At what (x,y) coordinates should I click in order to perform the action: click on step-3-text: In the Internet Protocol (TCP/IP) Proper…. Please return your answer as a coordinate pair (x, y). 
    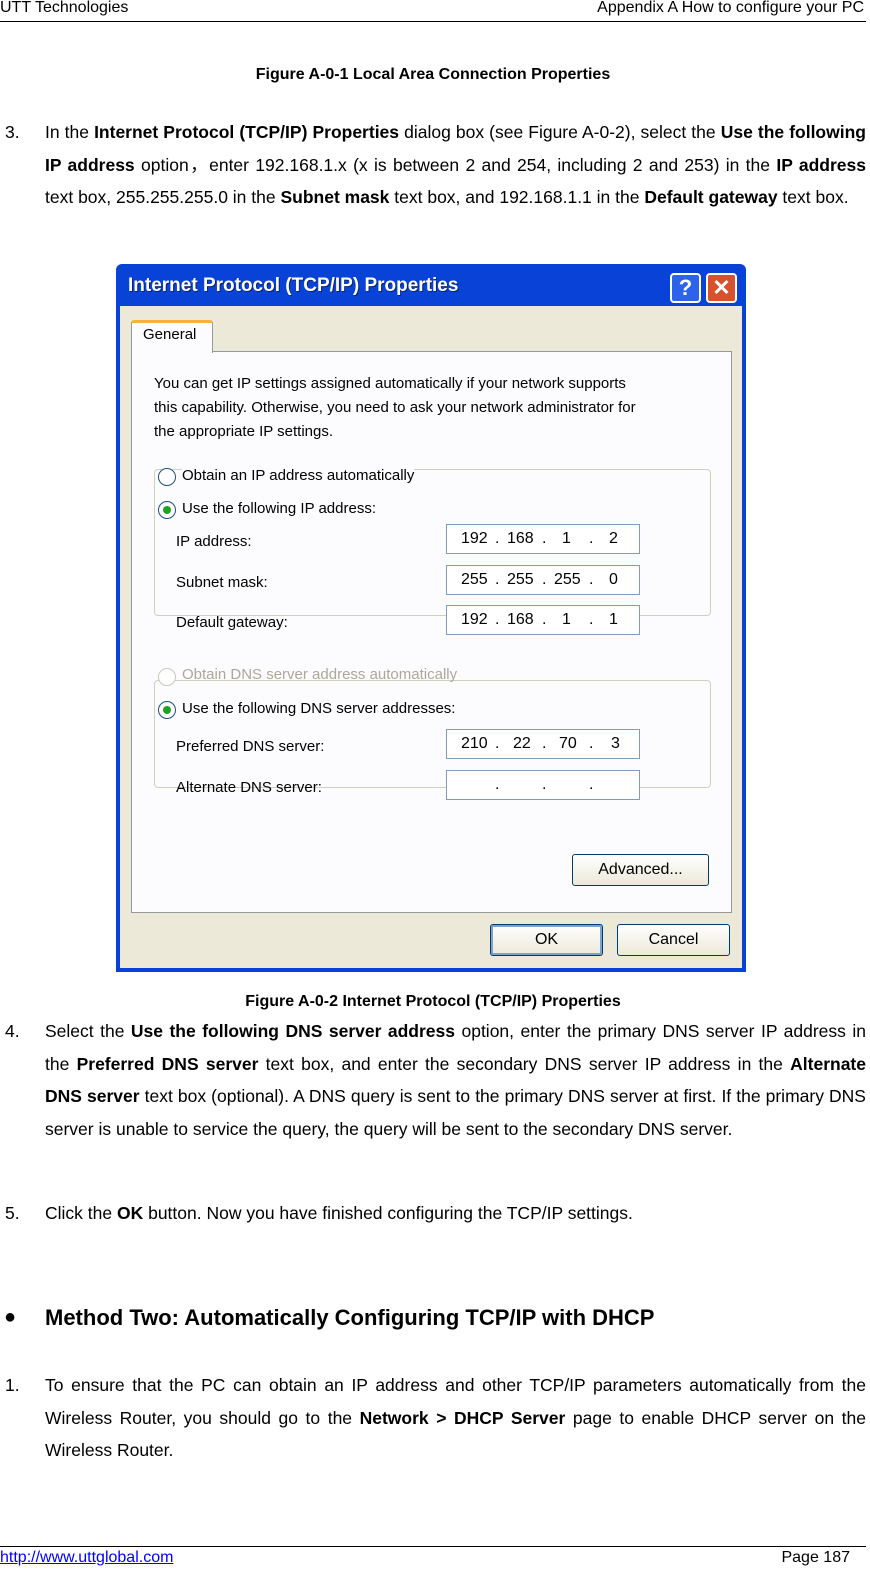
    Looking at the image, I should click on (456, 164).